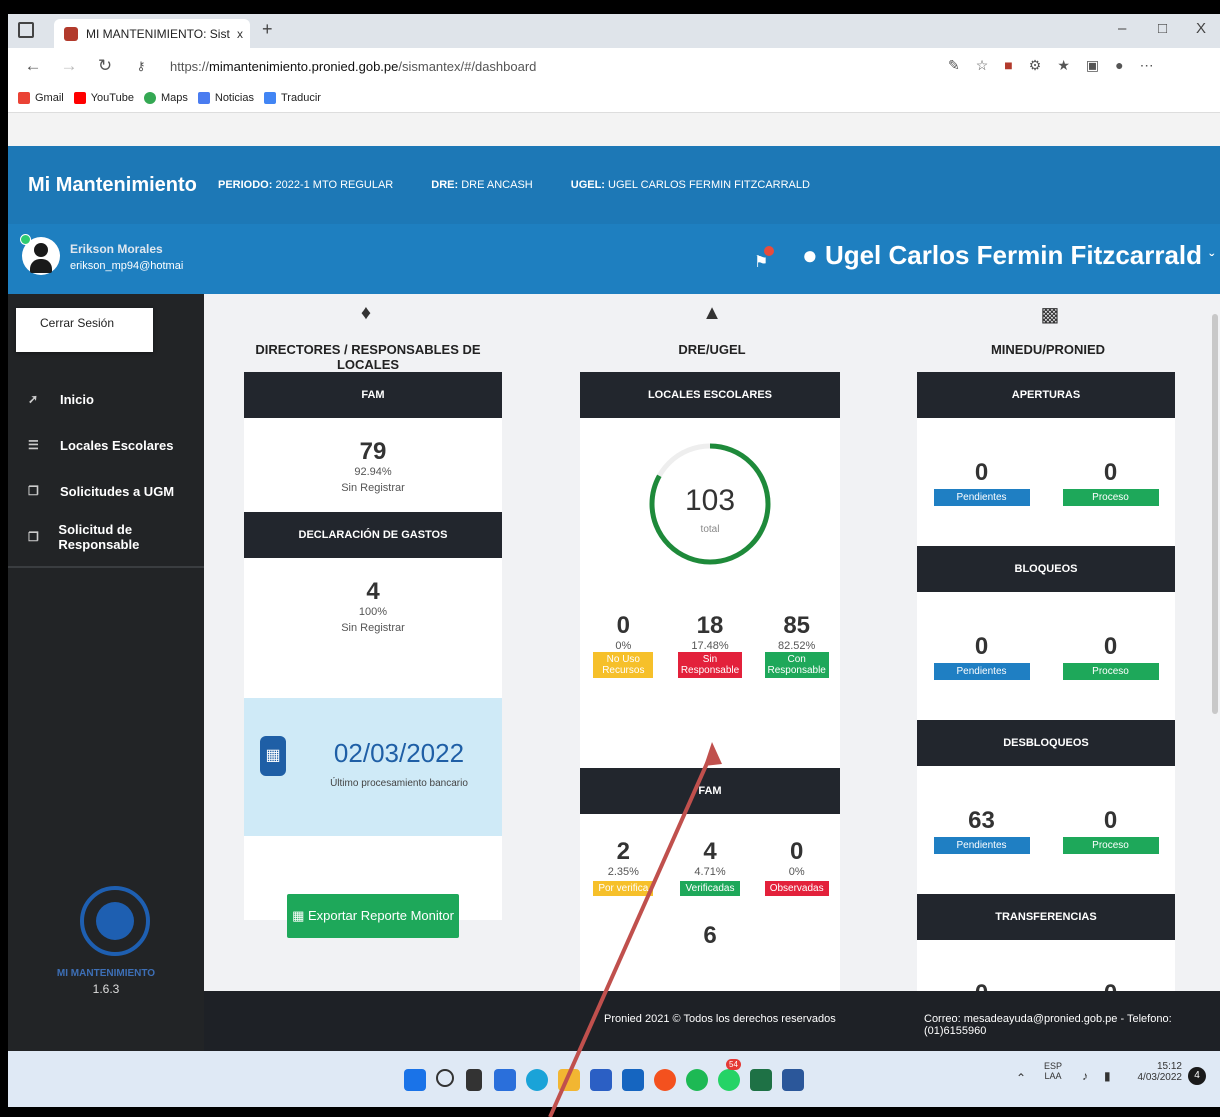 The image size is (1220, 1117). What do you see at coordinates (1201, 28) in the screenshot?
I see `window-close-button: X` at bounding box center [1201, 28].